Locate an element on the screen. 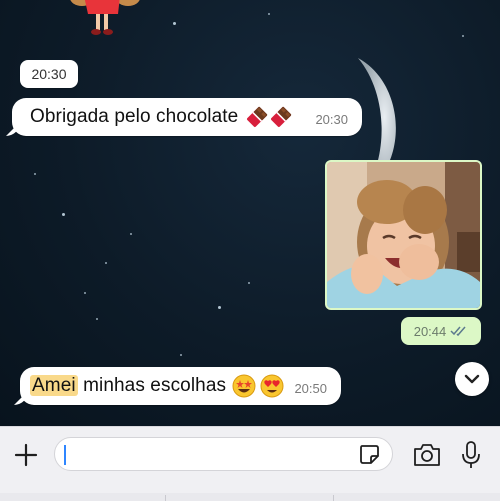 The width and height of the screenshot is (500, 501). star-struck-face-icon is located at coordinates (244, 386).